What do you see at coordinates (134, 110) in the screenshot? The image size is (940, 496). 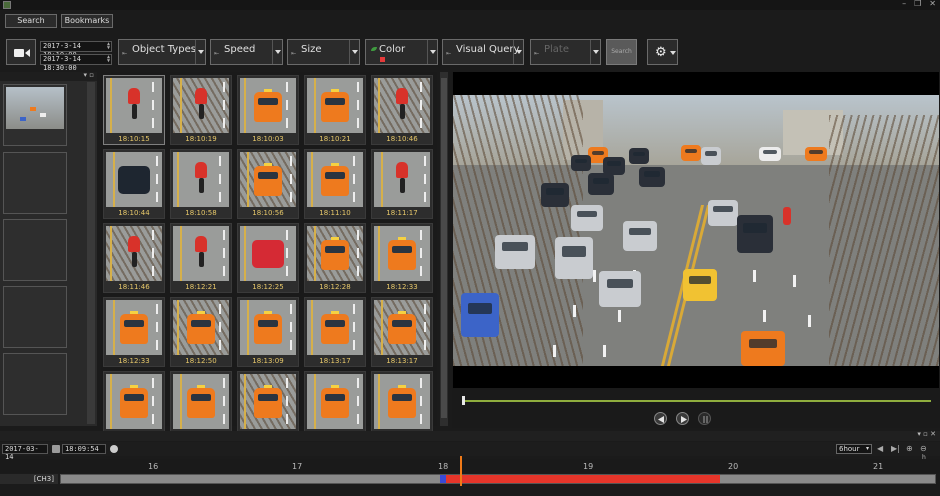 I see `result-thumbnail: 18:10:15` at bounding box center [134, 110].